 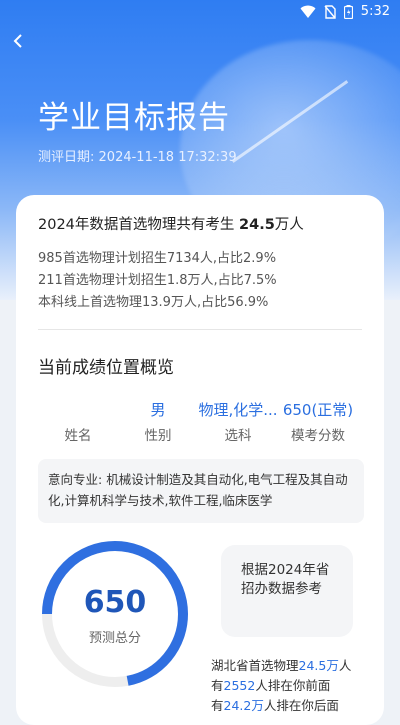 I want to click on summary-headline: 2024年数据首选物理共有考生 24.5万人, so click(x=171, y=223).